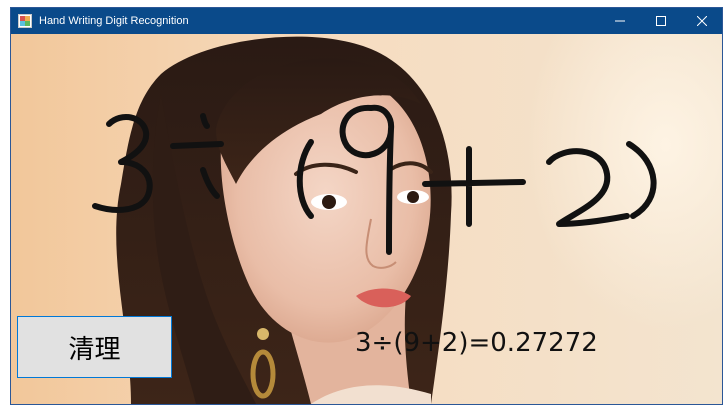 The image size is (727, 407). I want to click on title-bar: Hand Writing Digit Recognition, so click(366, 21).